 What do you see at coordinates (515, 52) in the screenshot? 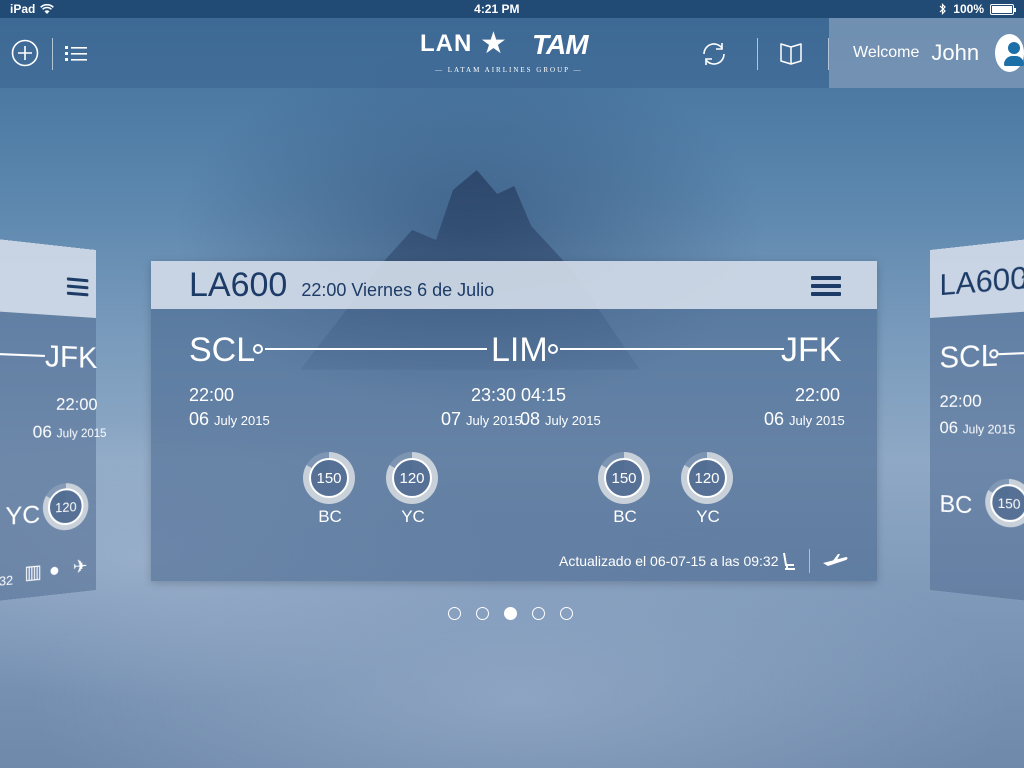
I see `latam-logo: LAN ★ TAM — LATAM AIRLINES GROUP —` at bounding box center [515, 52].